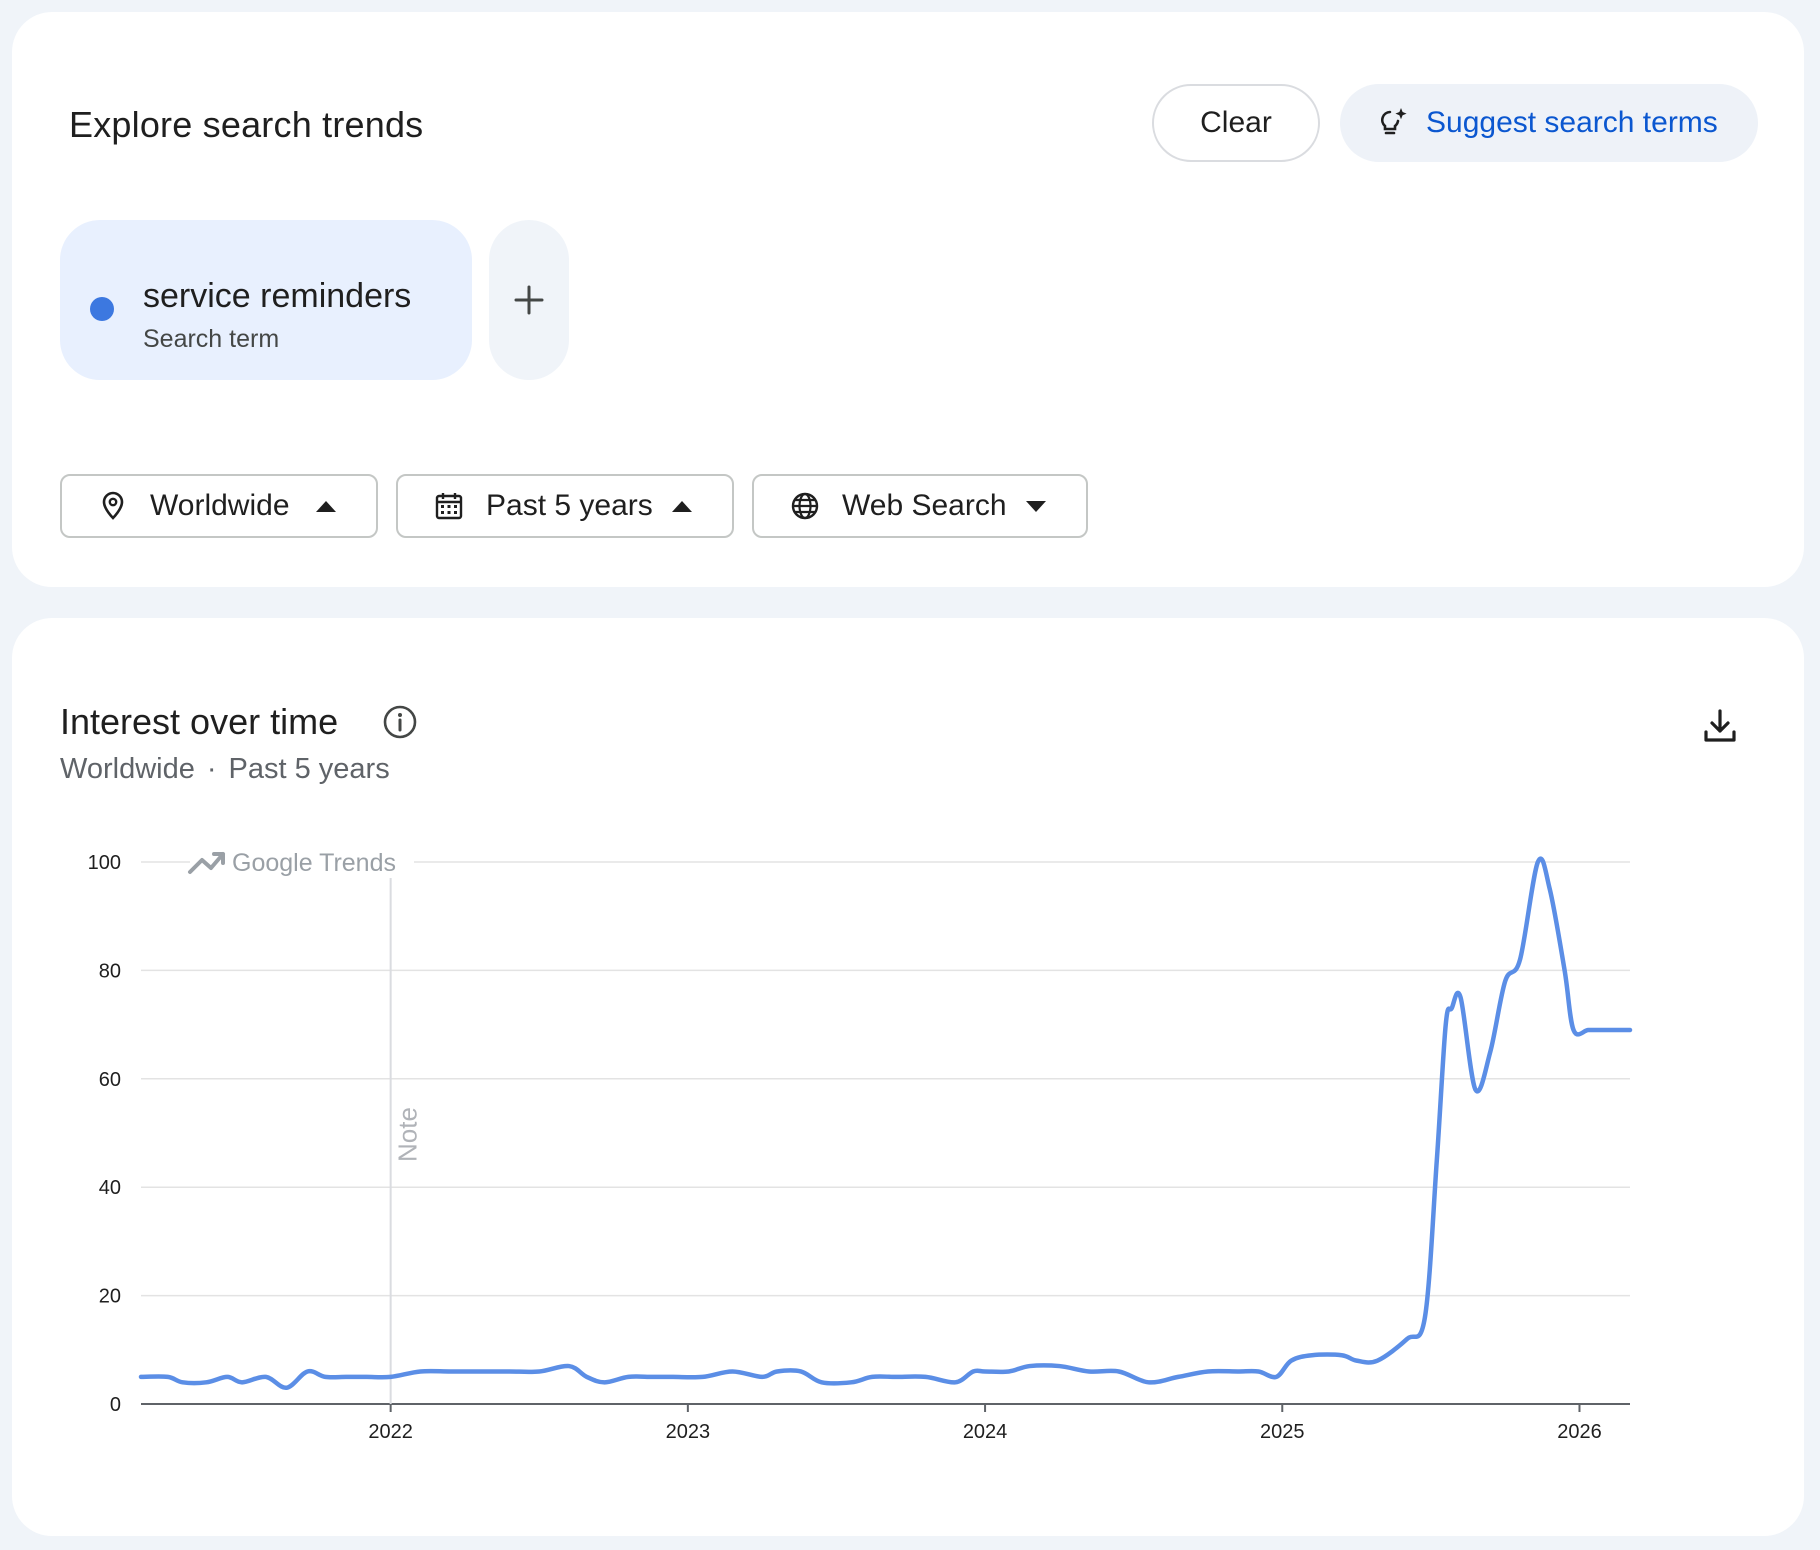 The height and width of the screenshot is (1550, 1820). I want to click on y-tick-label: 20, so click(110, 1297).